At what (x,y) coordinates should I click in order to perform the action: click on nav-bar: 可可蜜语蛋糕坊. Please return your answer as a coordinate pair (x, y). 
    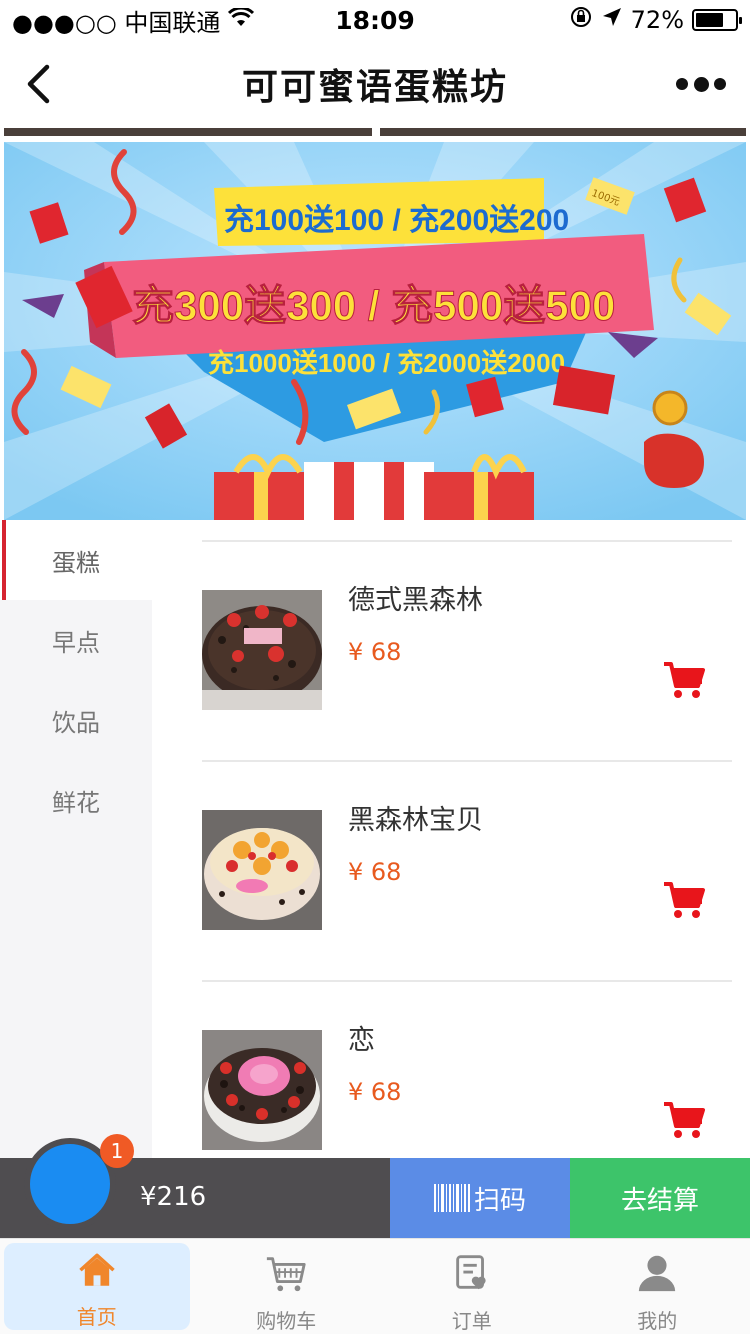
    Looking at the image, I should click on (375, 84).